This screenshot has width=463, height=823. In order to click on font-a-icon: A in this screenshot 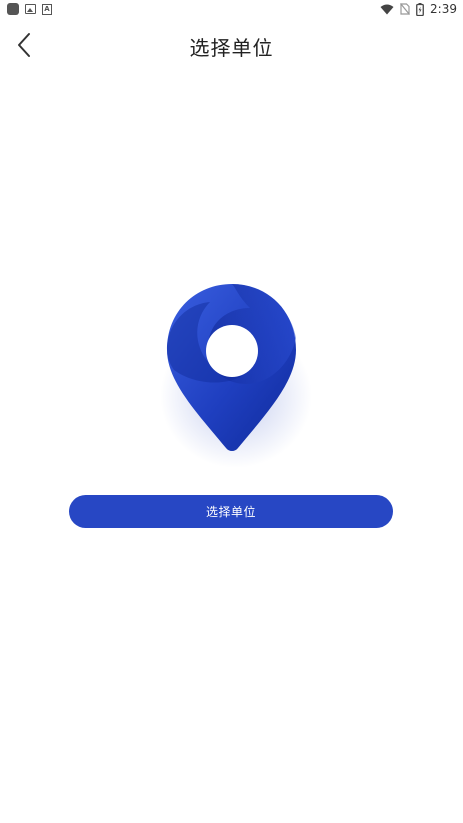, I will do `click(47, 9)`.